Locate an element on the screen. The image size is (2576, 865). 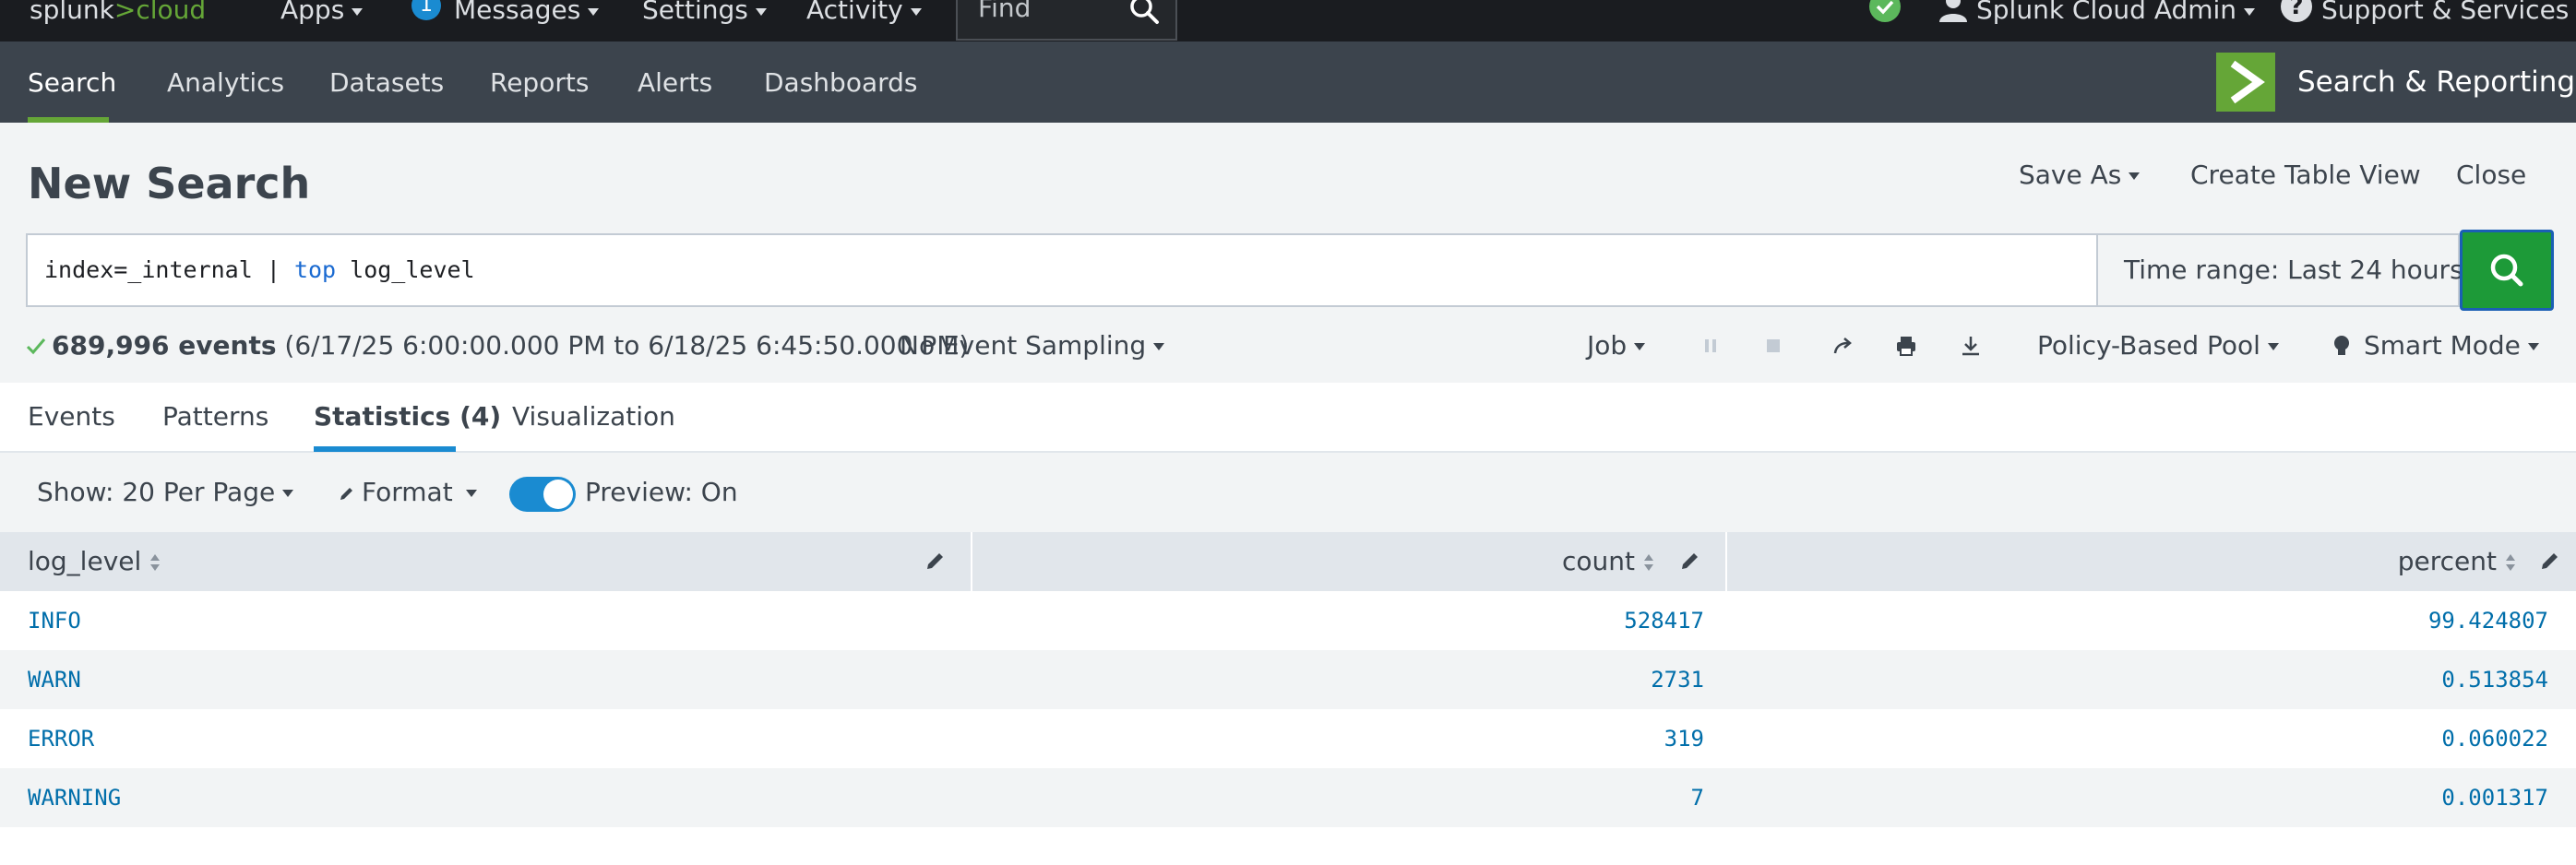
search-icon is located at coordinates (1144, 13).